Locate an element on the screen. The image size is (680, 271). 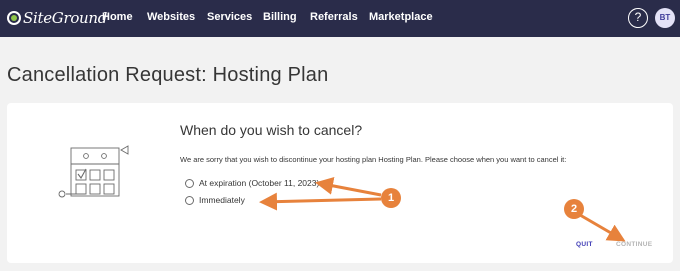
option-at-expiration: At expiration (October 11, 2023) is located at coordinates (252, 183).